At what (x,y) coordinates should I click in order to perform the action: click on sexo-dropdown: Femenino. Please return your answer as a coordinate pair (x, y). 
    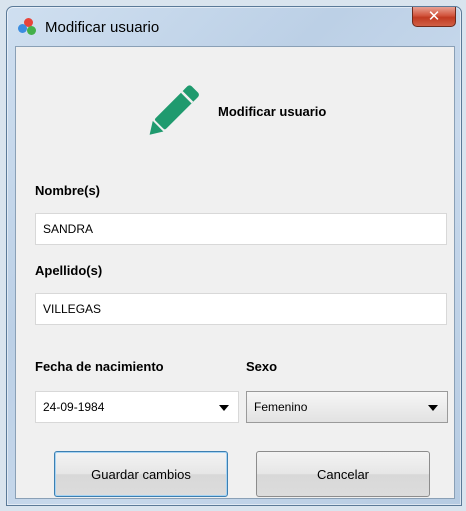
    Looking at the image, I should click on (347, 407).